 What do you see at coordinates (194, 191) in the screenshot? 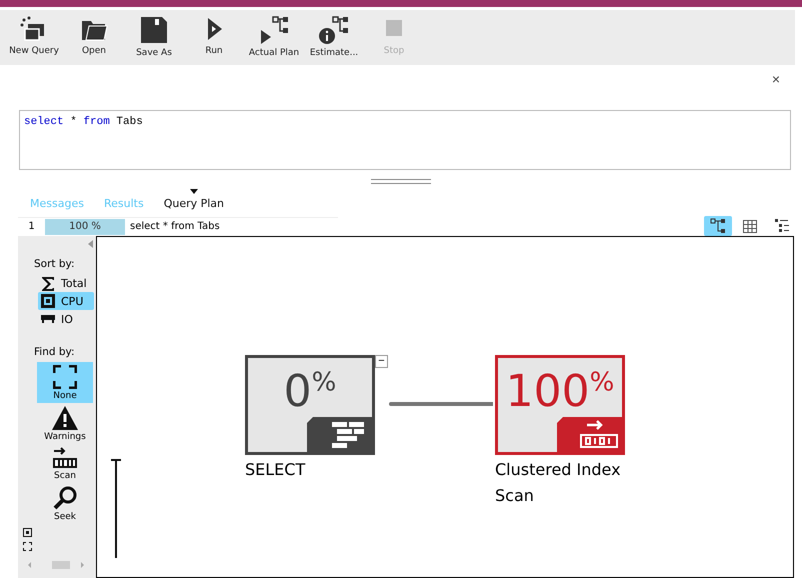
I see `caret-icon` at bounding box center [194, 191].